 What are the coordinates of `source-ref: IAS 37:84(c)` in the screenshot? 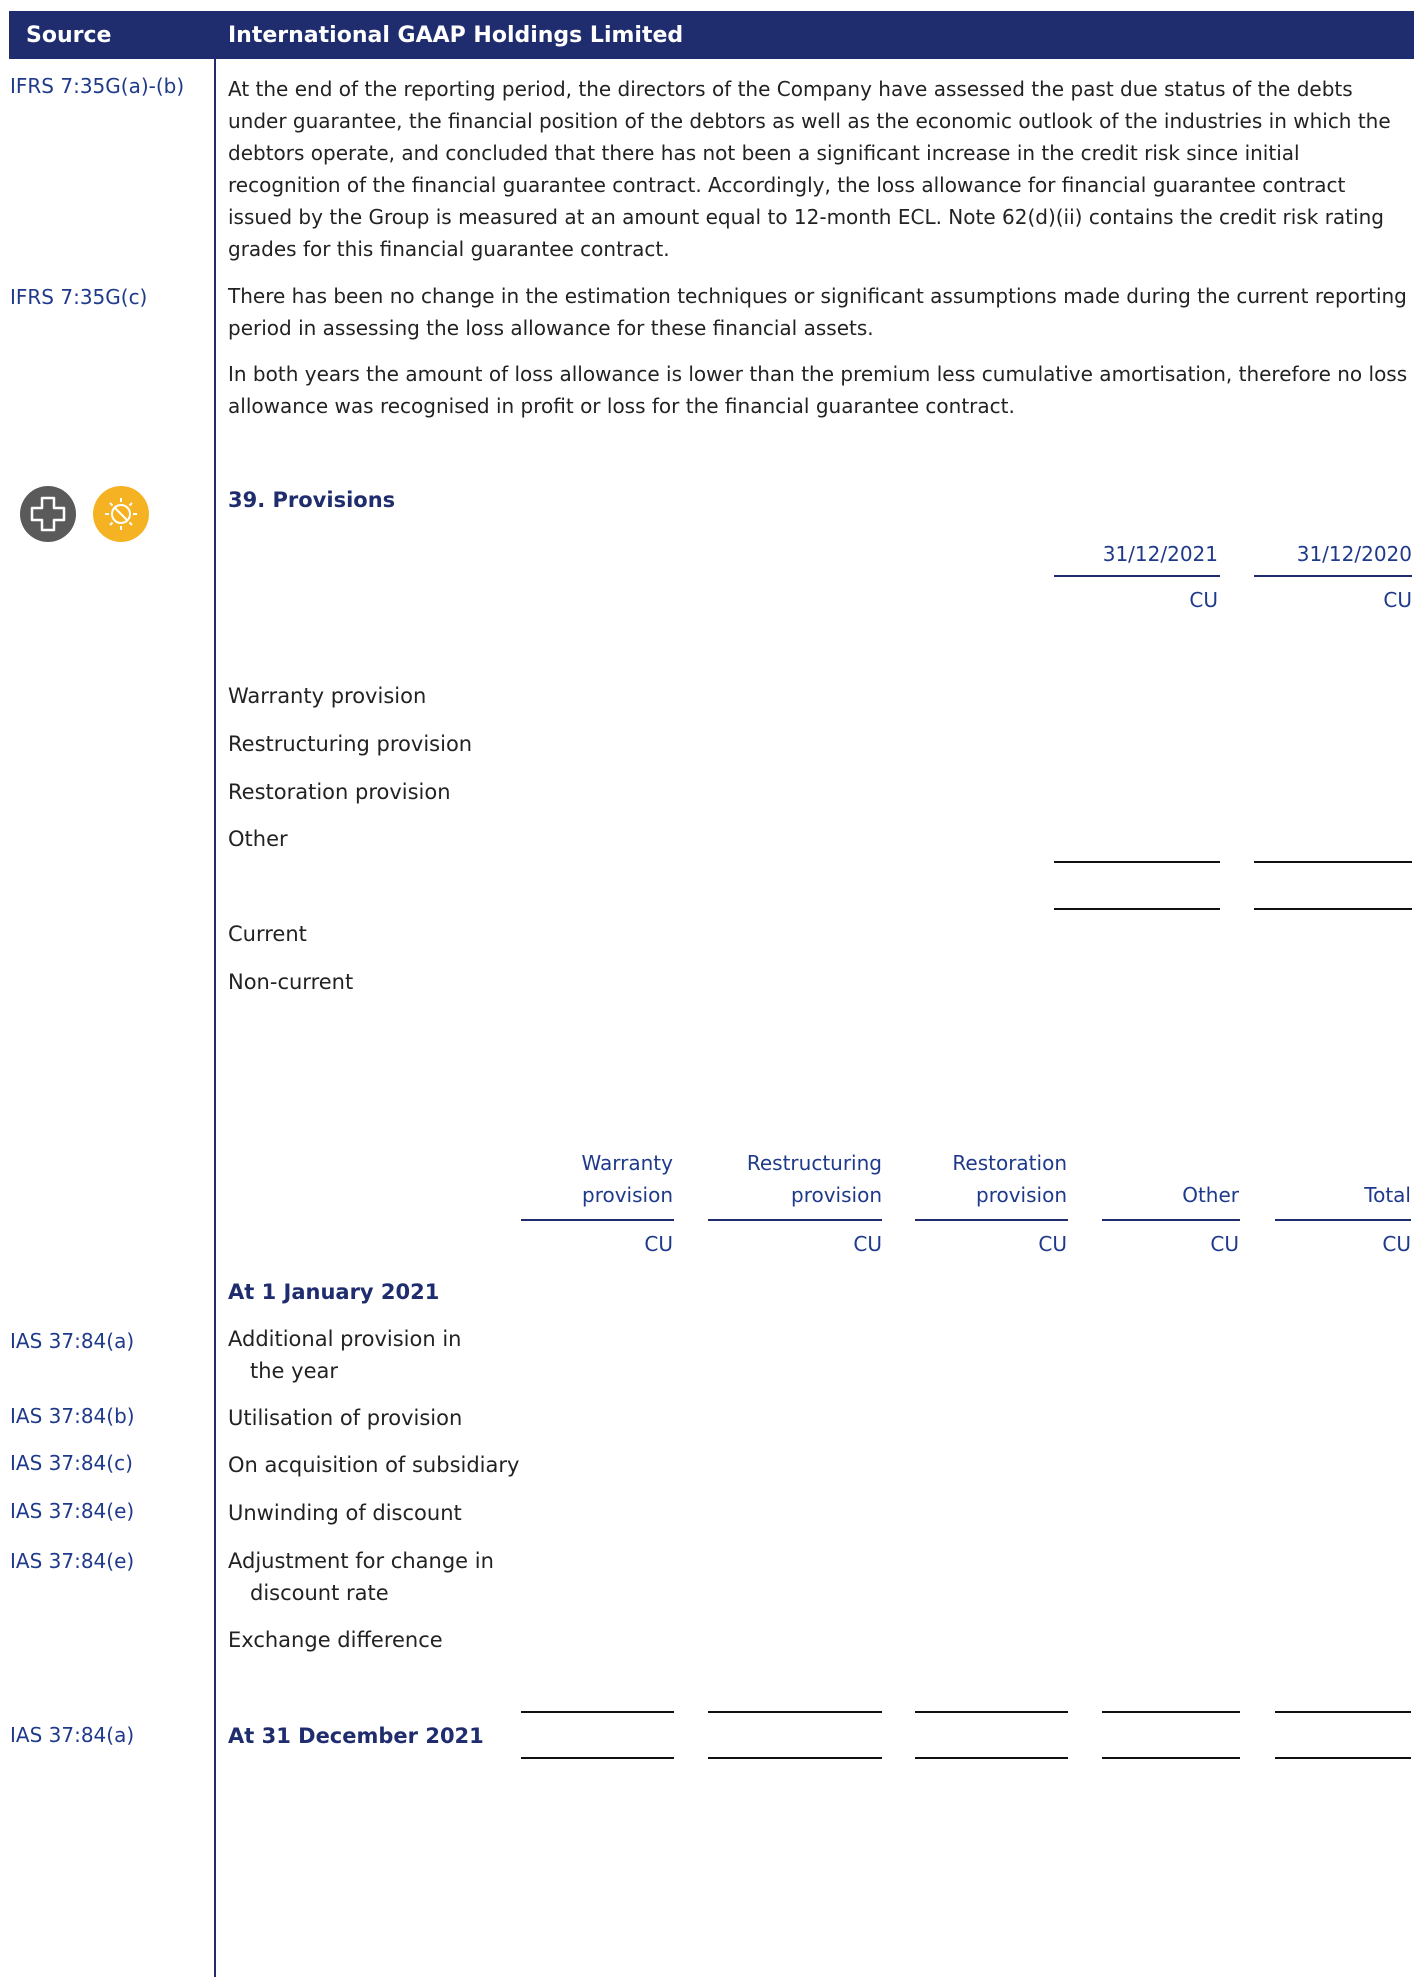 It's located at (71, 1463).